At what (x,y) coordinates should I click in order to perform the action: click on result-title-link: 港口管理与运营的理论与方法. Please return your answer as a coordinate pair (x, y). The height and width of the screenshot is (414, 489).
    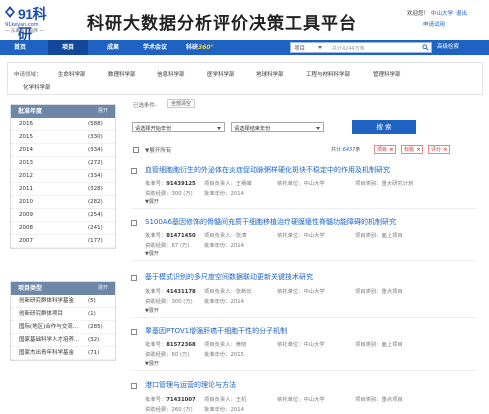
    Looking at the image, I should click on (190, 385).